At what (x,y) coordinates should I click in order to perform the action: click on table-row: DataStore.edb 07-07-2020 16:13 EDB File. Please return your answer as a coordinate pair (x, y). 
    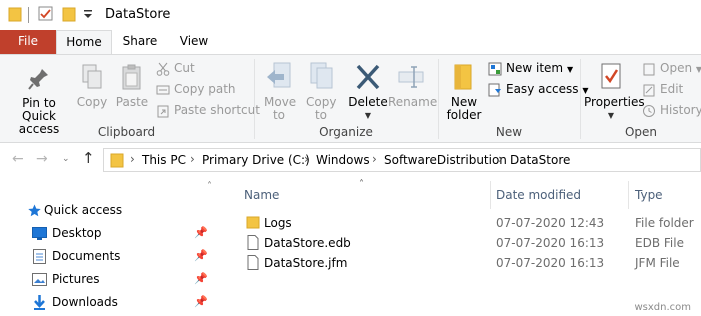
    Looking at the image, I should click on (469, 243).